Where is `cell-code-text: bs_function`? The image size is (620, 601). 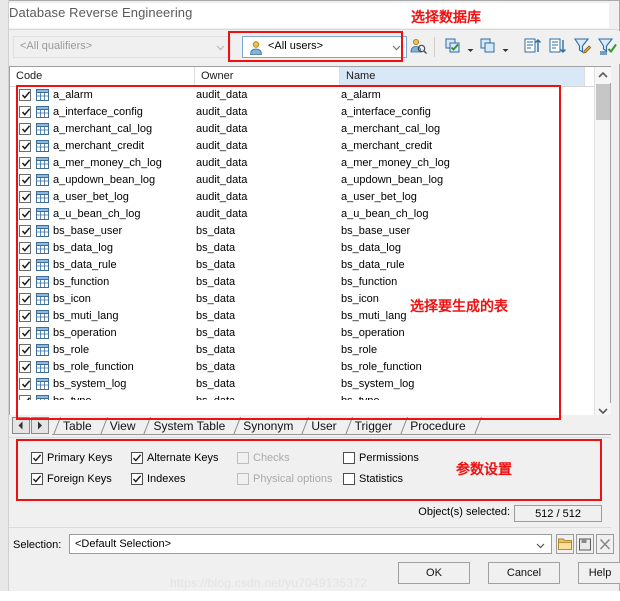 cell-code-text: bs_function is located at coordinates (81, 282).